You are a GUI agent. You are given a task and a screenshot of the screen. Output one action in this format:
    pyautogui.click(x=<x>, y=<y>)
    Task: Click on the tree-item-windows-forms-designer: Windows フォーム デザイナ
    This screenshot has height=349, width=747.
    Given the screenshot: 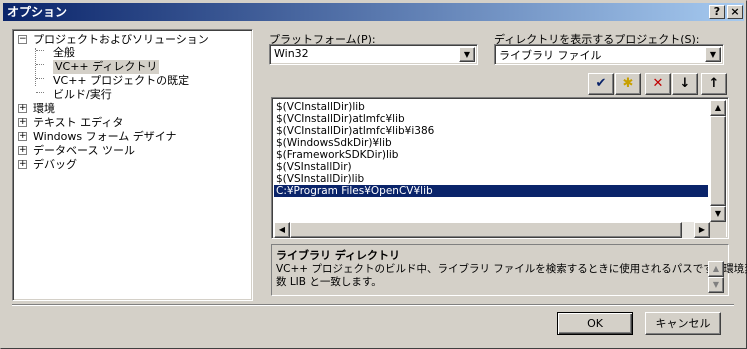 What is the action you would take?
    pyautogui.click(x=105, y=137)
    